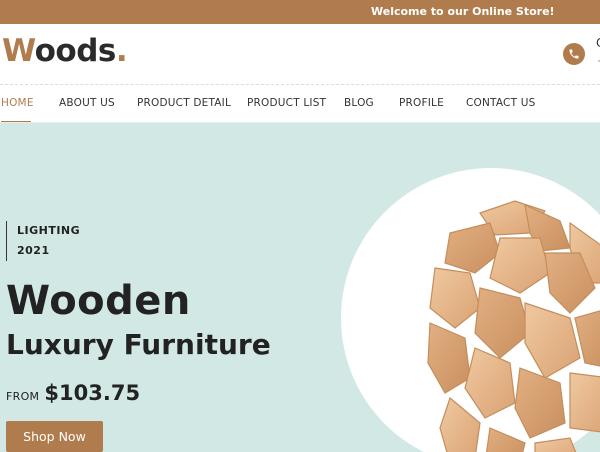 The height and width of the screenshot is (452, 600). What do you see at coordinates (75, 51) in the screenshot?
I see `logo-text: oods` at bounding box center [75, 51].